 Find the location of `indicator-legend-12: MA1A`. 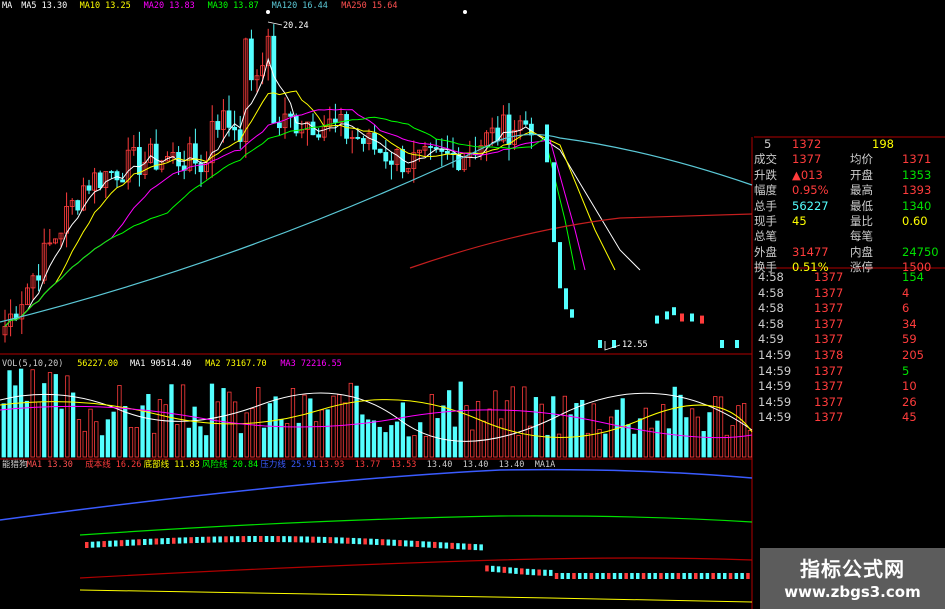

indicator-legend-12: MA1A is located at coordinates (545, 465).